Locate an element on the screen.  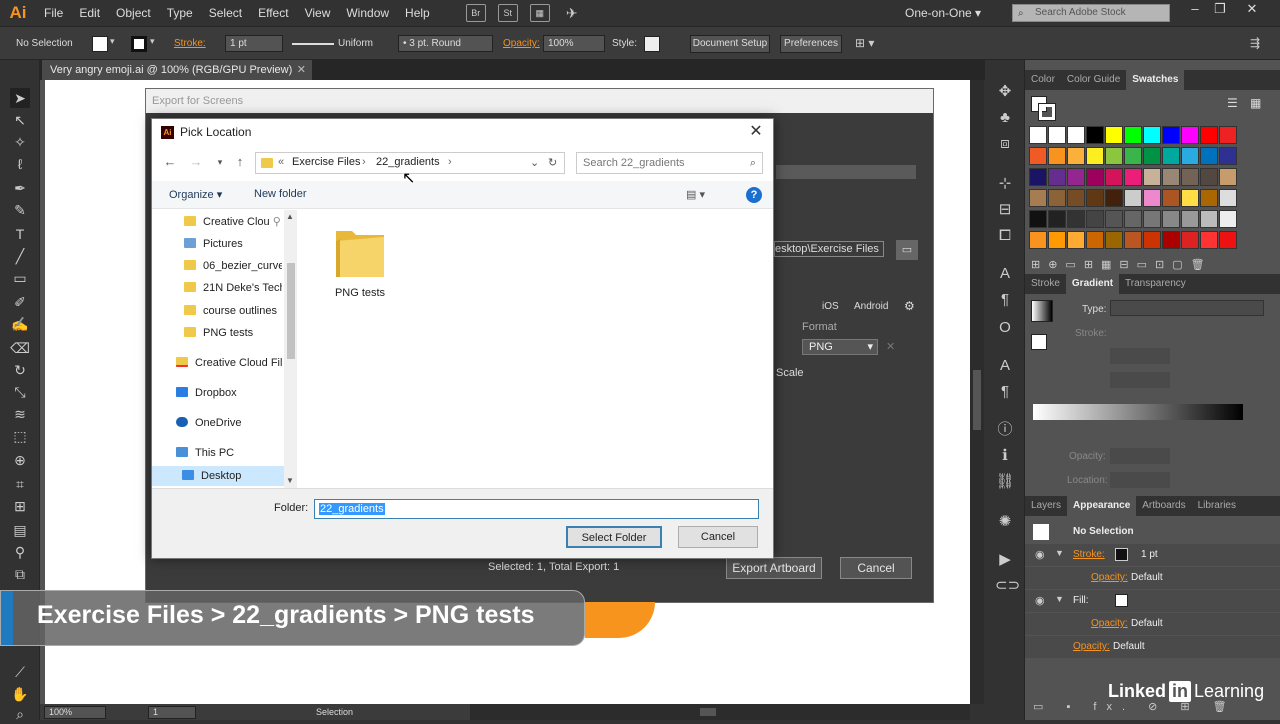
paragraph-styles-icon: ¶ is located at coordinates (1005, 392).